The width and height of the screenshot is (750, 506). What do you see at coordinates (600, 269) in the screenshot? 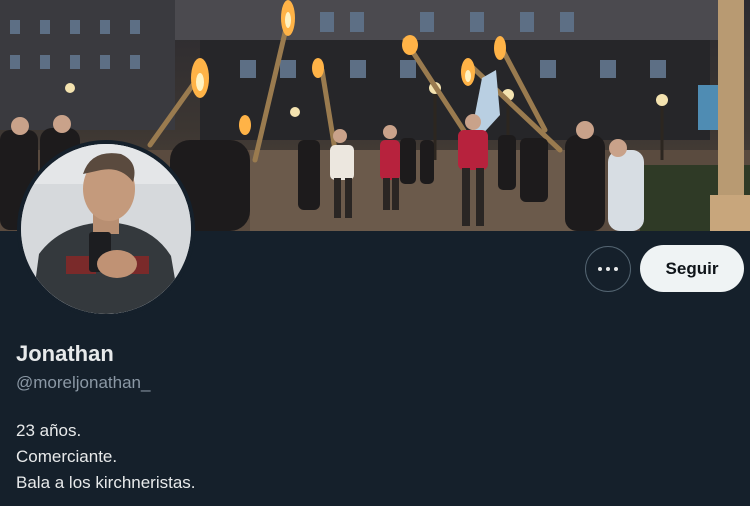
I see `more-horizontal-icon` at bounding box center [600, 269].